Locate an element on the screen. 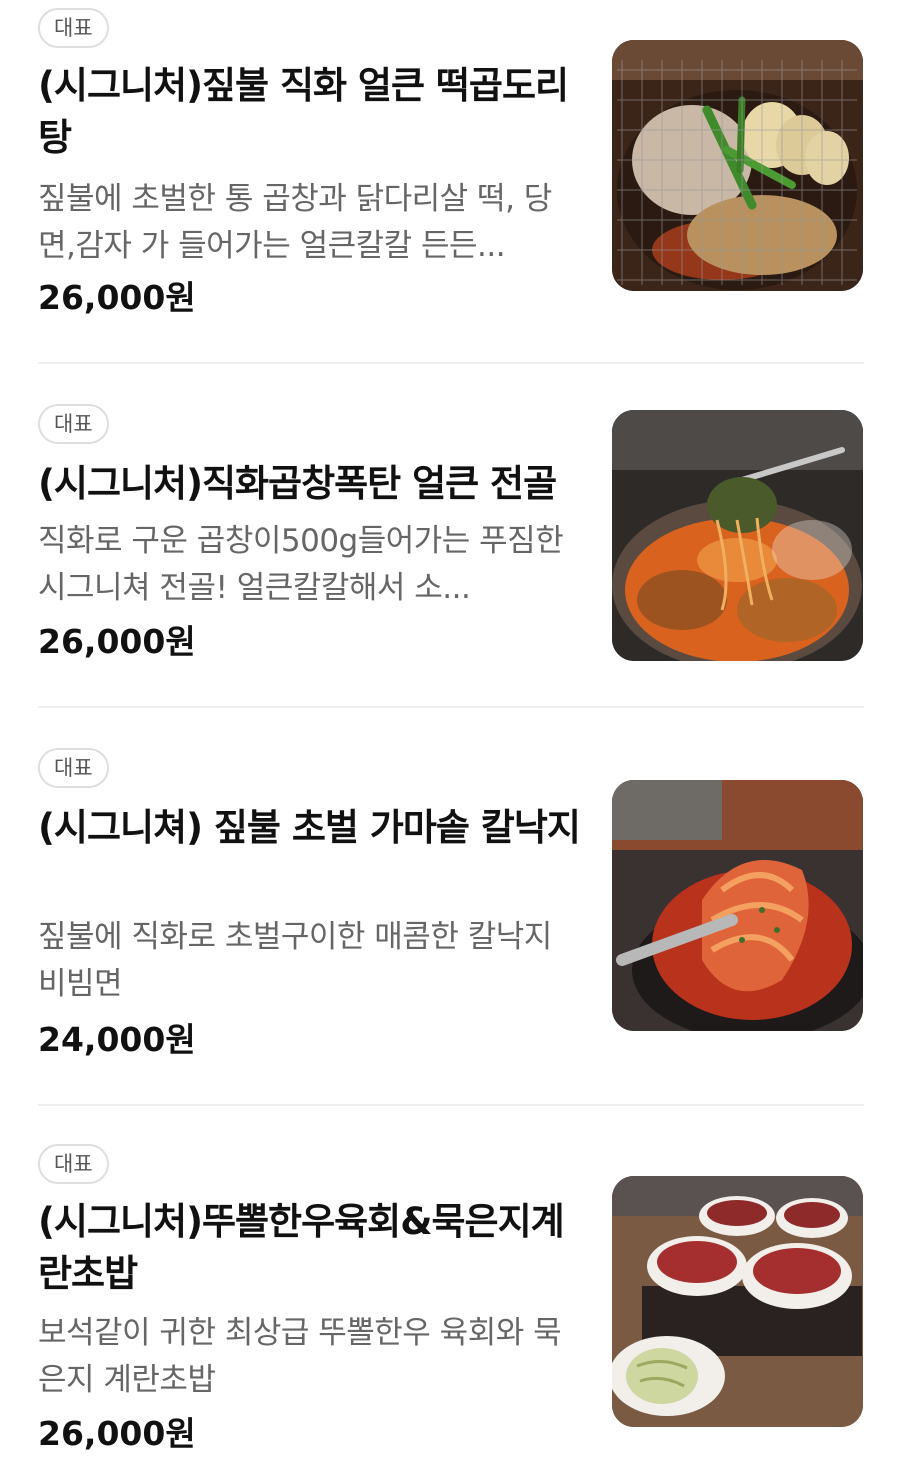 The height and width of the screenshot is (1463, 900). menu-item-description: 짚불에 직화로 초벌구이한 매콤한 칼낙지비빔면 is located at coordinates (295, 960).